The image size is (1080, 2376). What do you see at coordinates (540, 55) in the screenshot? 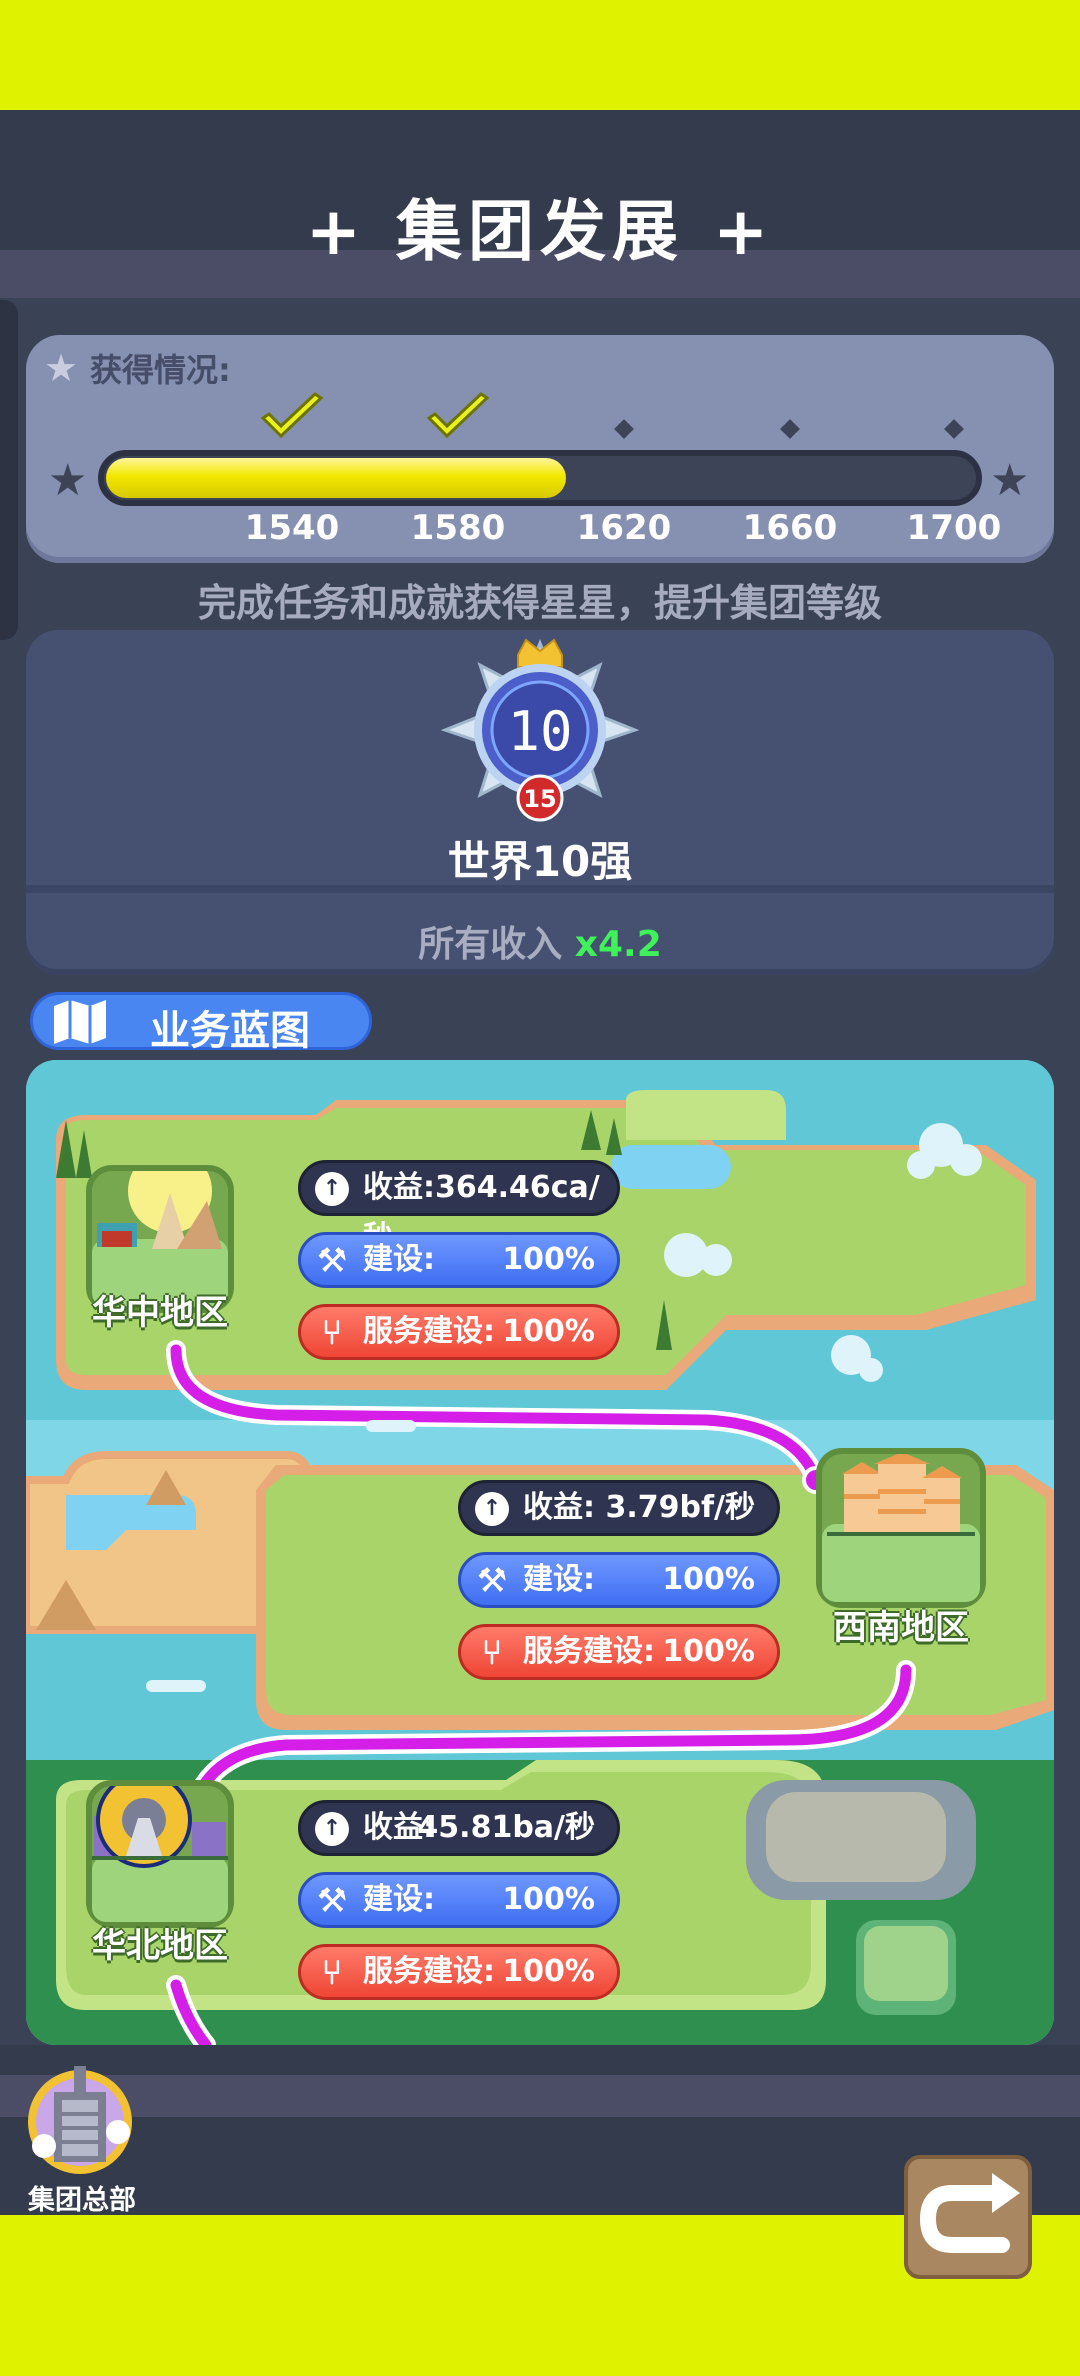
I see `top-band` at bounding box center [540, 55].